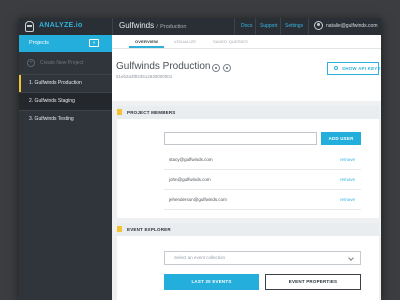  Describe the element at coordinates (146, 41) in the screenshot. I see `tab-overview: OVERVIEW` at that location.